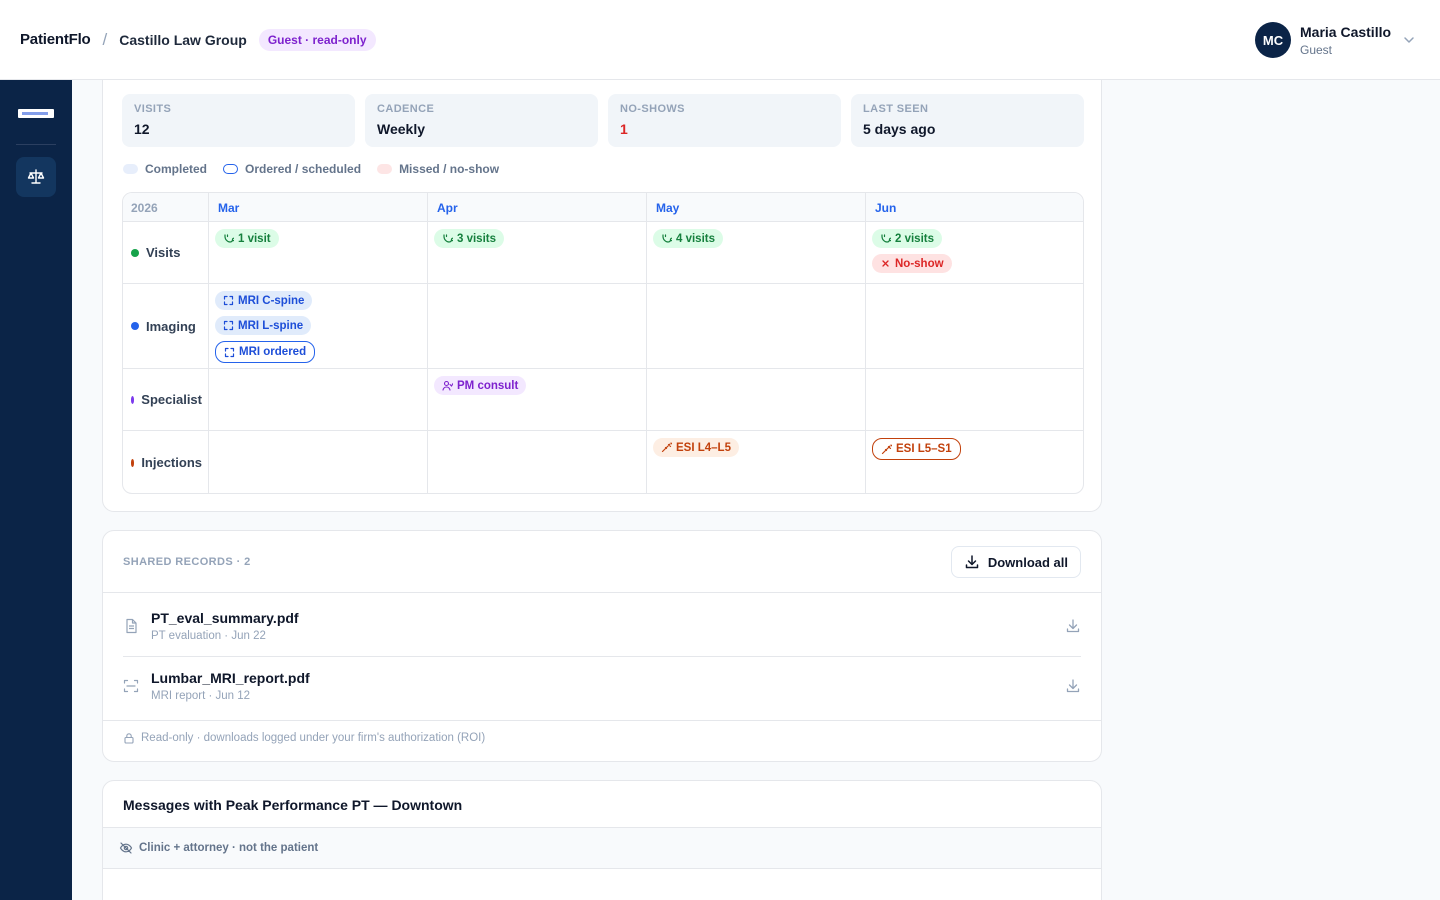  I want to click on row-label-text: Injections, so click(171, 462).